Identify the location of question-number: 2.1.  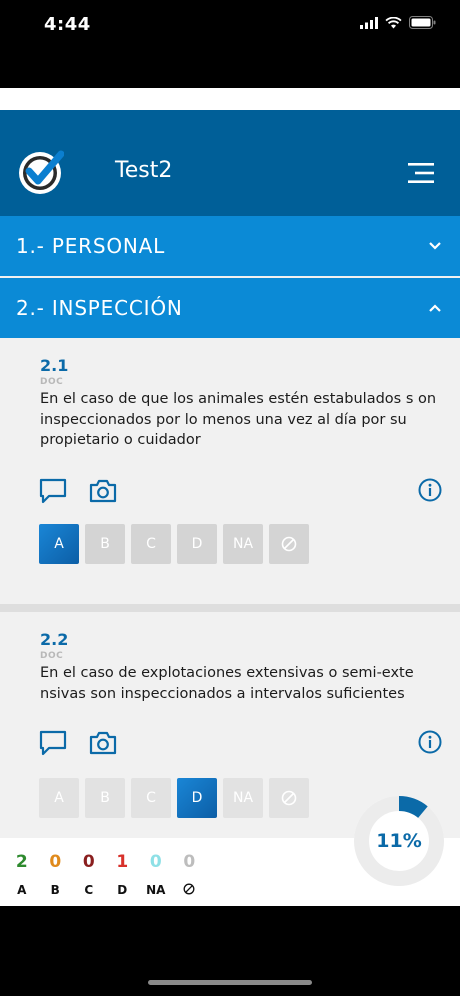
(54, 365).